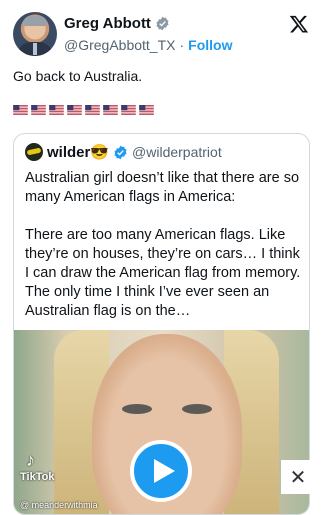 Image resolution: width=323 pixels, height=515 pixels. Describe the element at coordinates (299, 24) in the screenshot. I see `x-logo-icon` at that location.